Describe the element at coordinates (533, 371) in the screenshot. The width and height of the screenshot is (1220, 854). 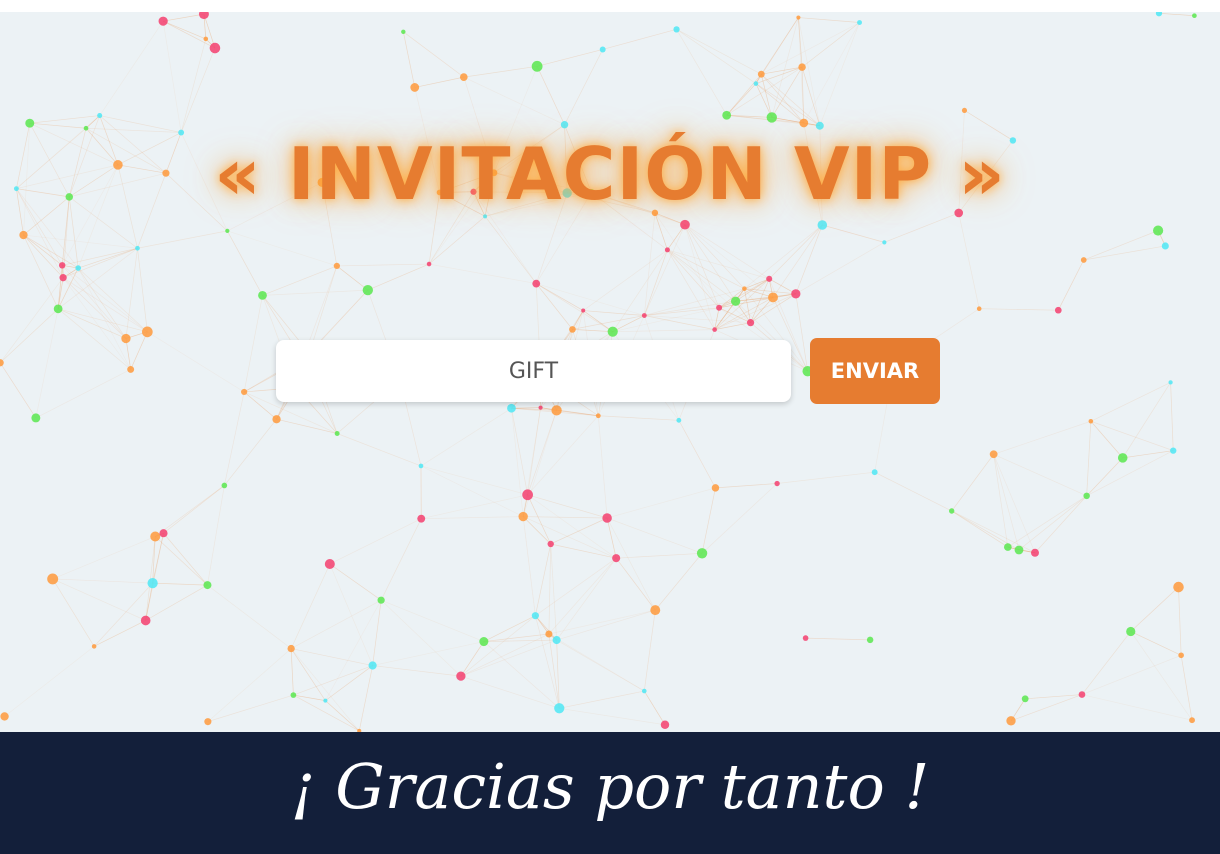
I see `code-input` at that location.